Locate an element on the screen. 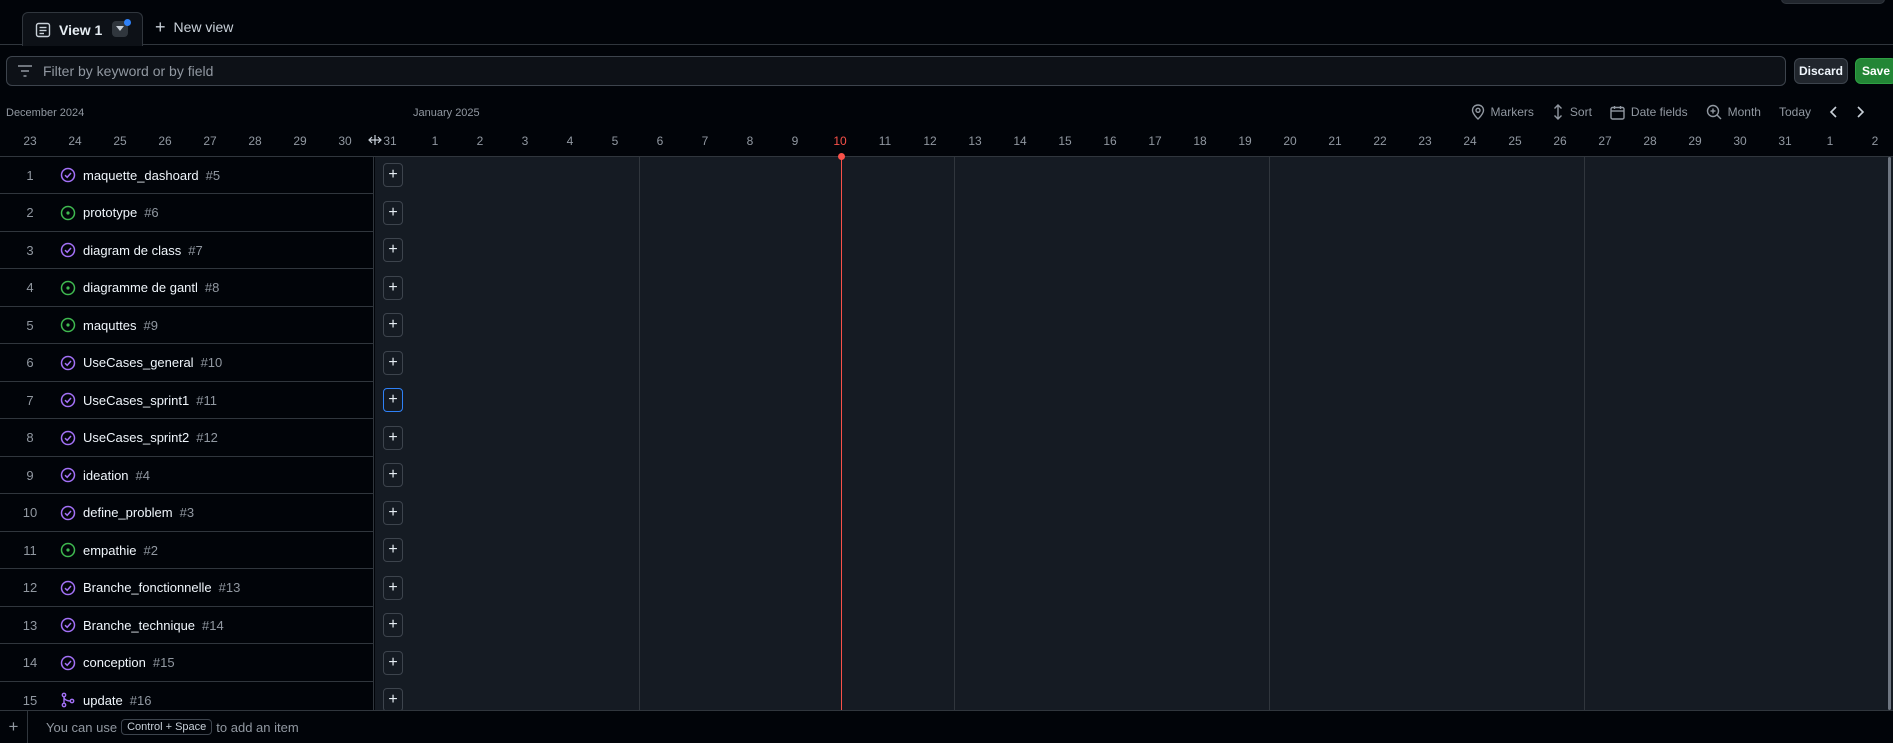 This screenshot has width=1893, height=743. save-button: Save is located at coordinates (1874, 71).